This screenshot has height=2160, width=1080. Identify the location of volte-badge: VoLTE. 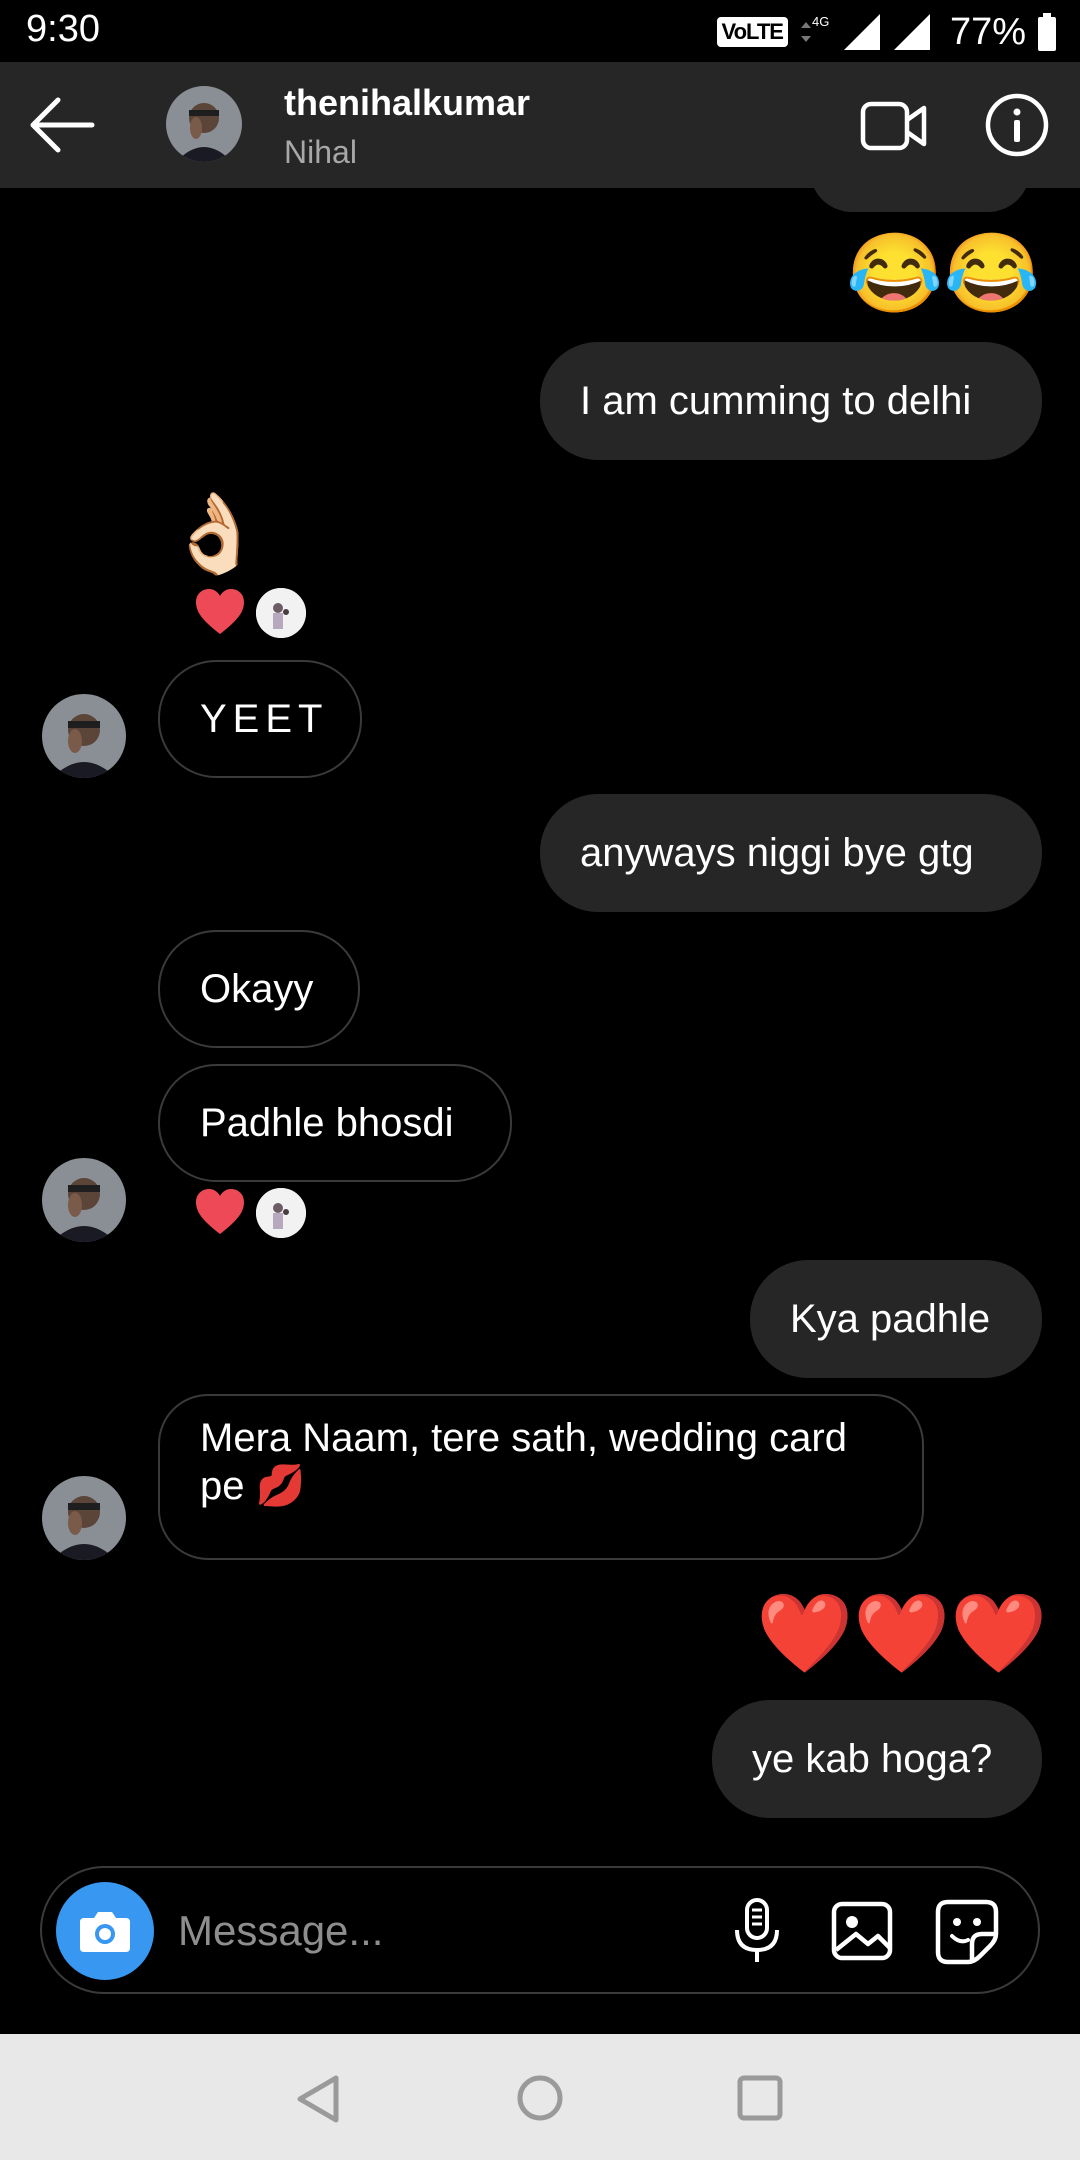
(752, 32).